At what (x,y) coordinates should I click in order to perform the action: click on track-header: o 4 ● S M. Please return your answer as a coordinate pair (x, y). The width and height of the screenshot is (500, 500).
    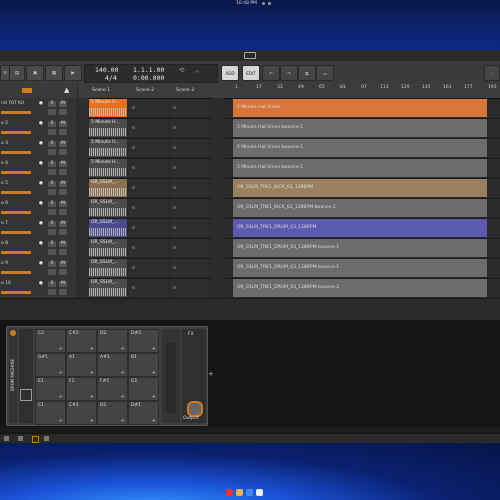
    Looking at the image, I should click on (38, 168).